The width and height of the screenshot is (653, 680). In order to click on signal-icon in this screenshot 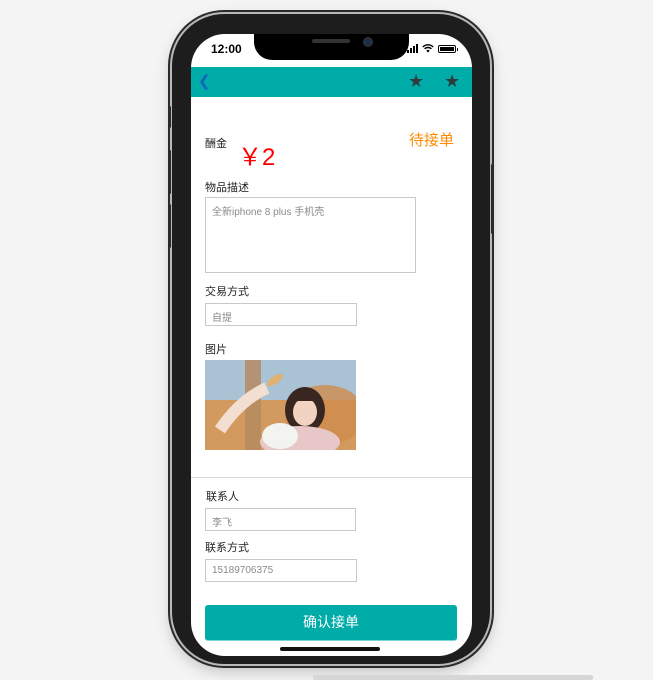, I will do `click(412, 48)`.